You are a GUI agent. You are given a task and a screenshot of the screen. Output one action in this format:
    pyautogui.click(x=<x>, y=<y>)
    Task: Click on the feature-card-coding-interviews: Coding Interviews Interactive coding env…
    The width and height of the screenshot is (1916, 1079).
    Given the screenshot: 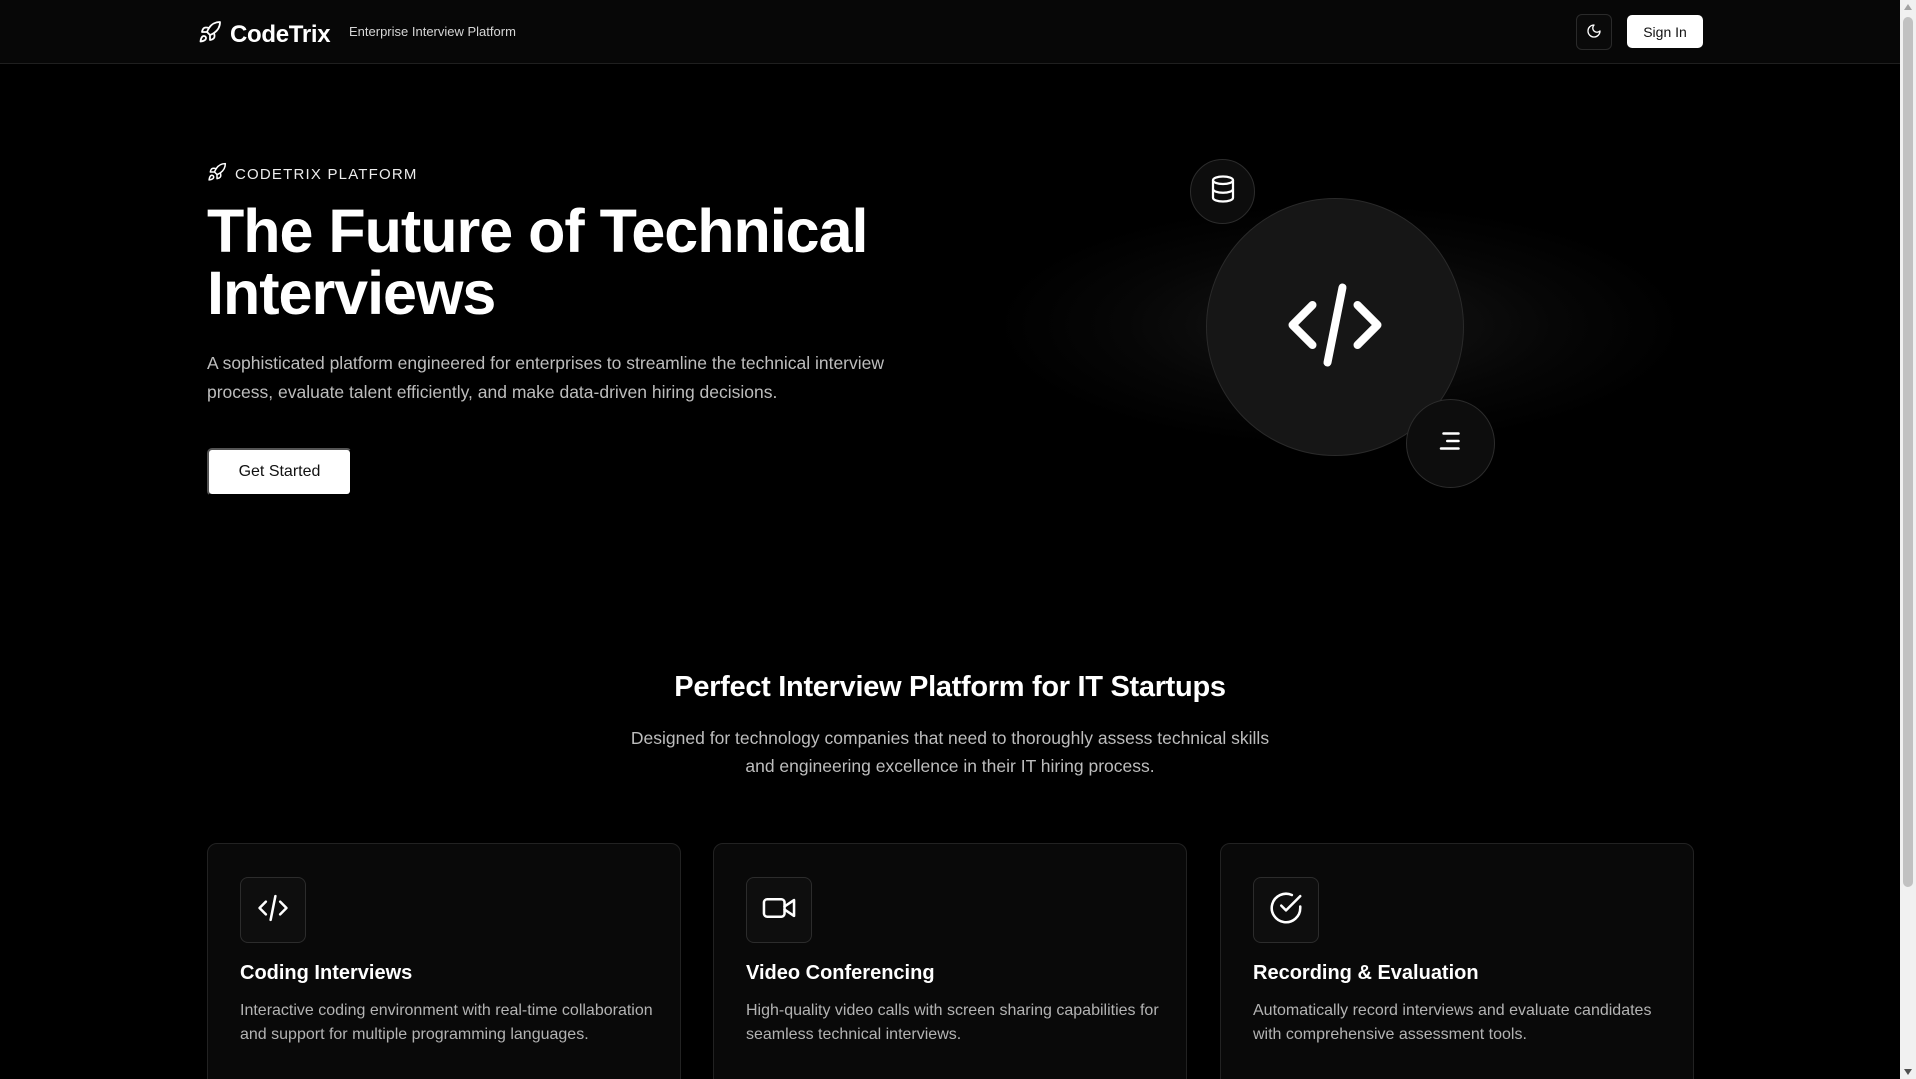 What is the action you would take?
    pyautogui.click(x=444, y=961)
    